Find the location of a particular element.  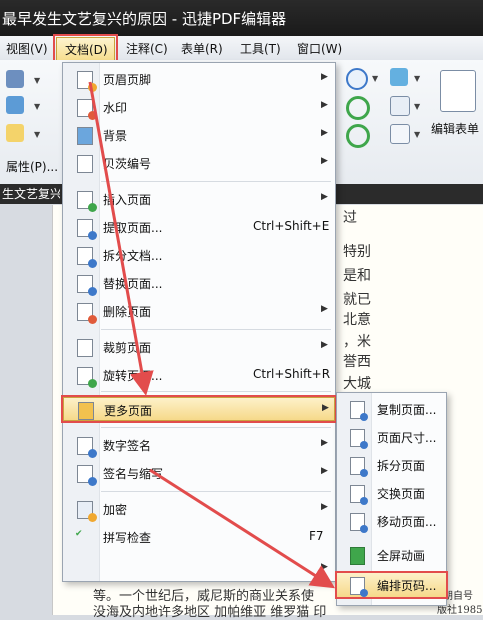

delete-page-icon is located at coordinates (87, 313).